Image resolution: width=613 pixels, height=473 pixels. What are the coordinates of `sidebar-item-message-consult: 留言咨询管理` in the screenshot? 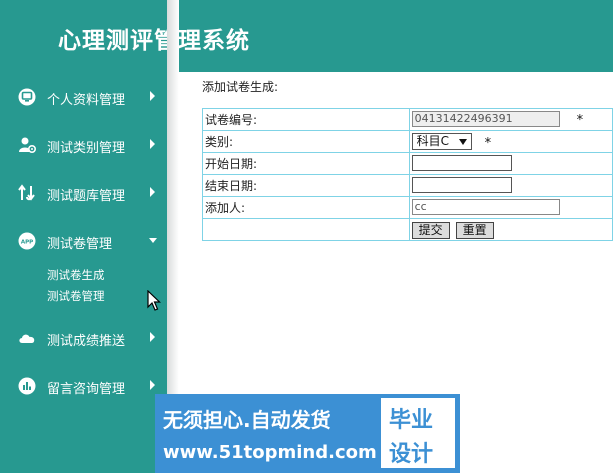 It's located at (83, 386).